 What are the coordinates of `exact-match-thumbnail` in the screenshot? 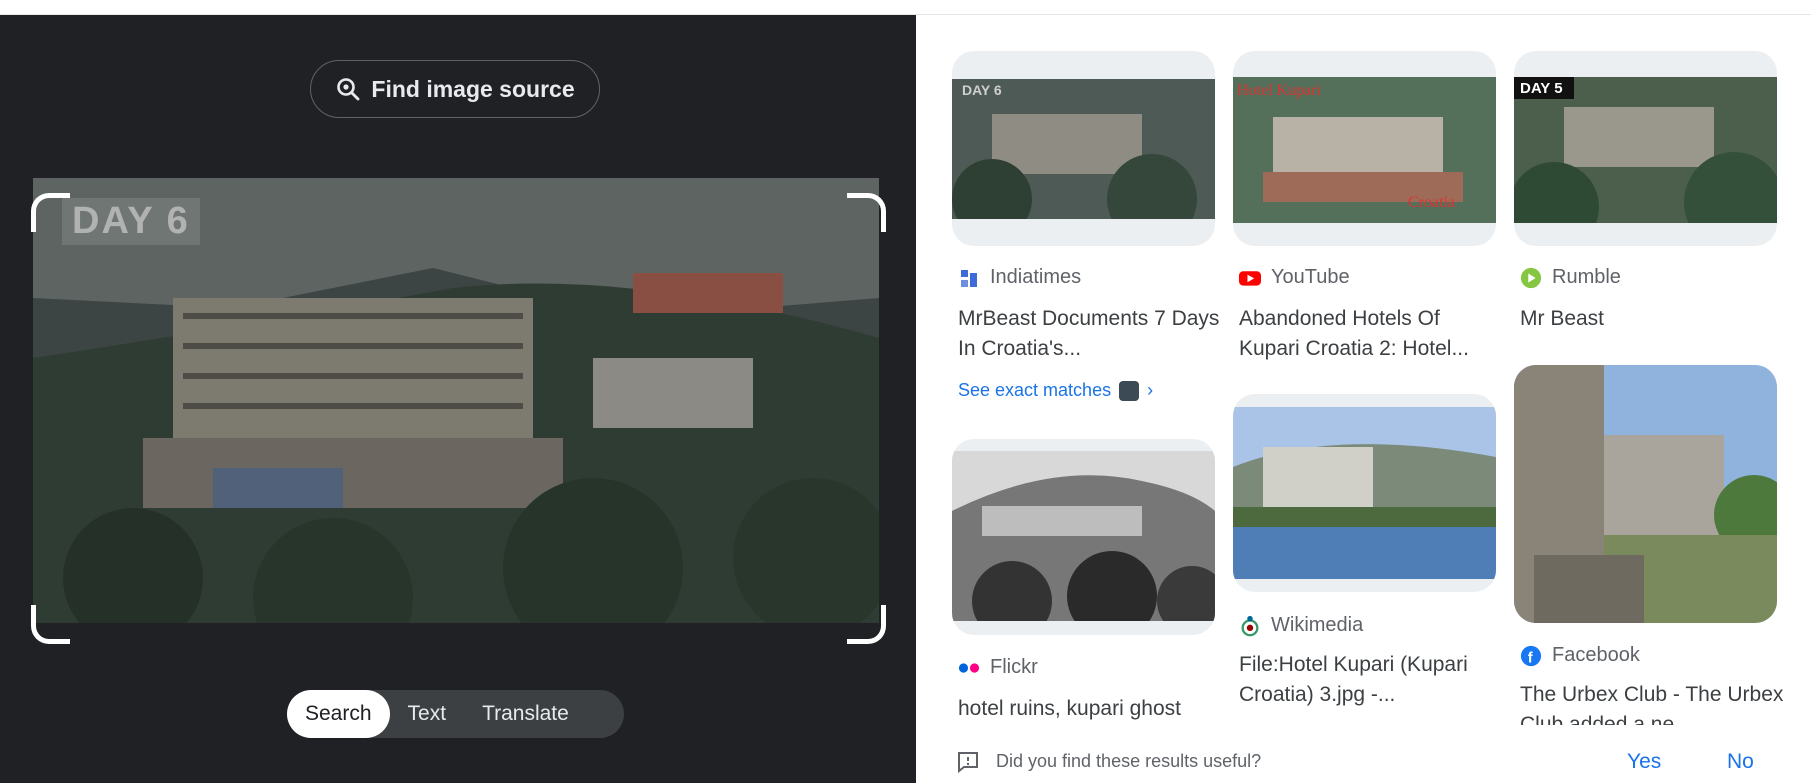 It's located at (1129, 390).